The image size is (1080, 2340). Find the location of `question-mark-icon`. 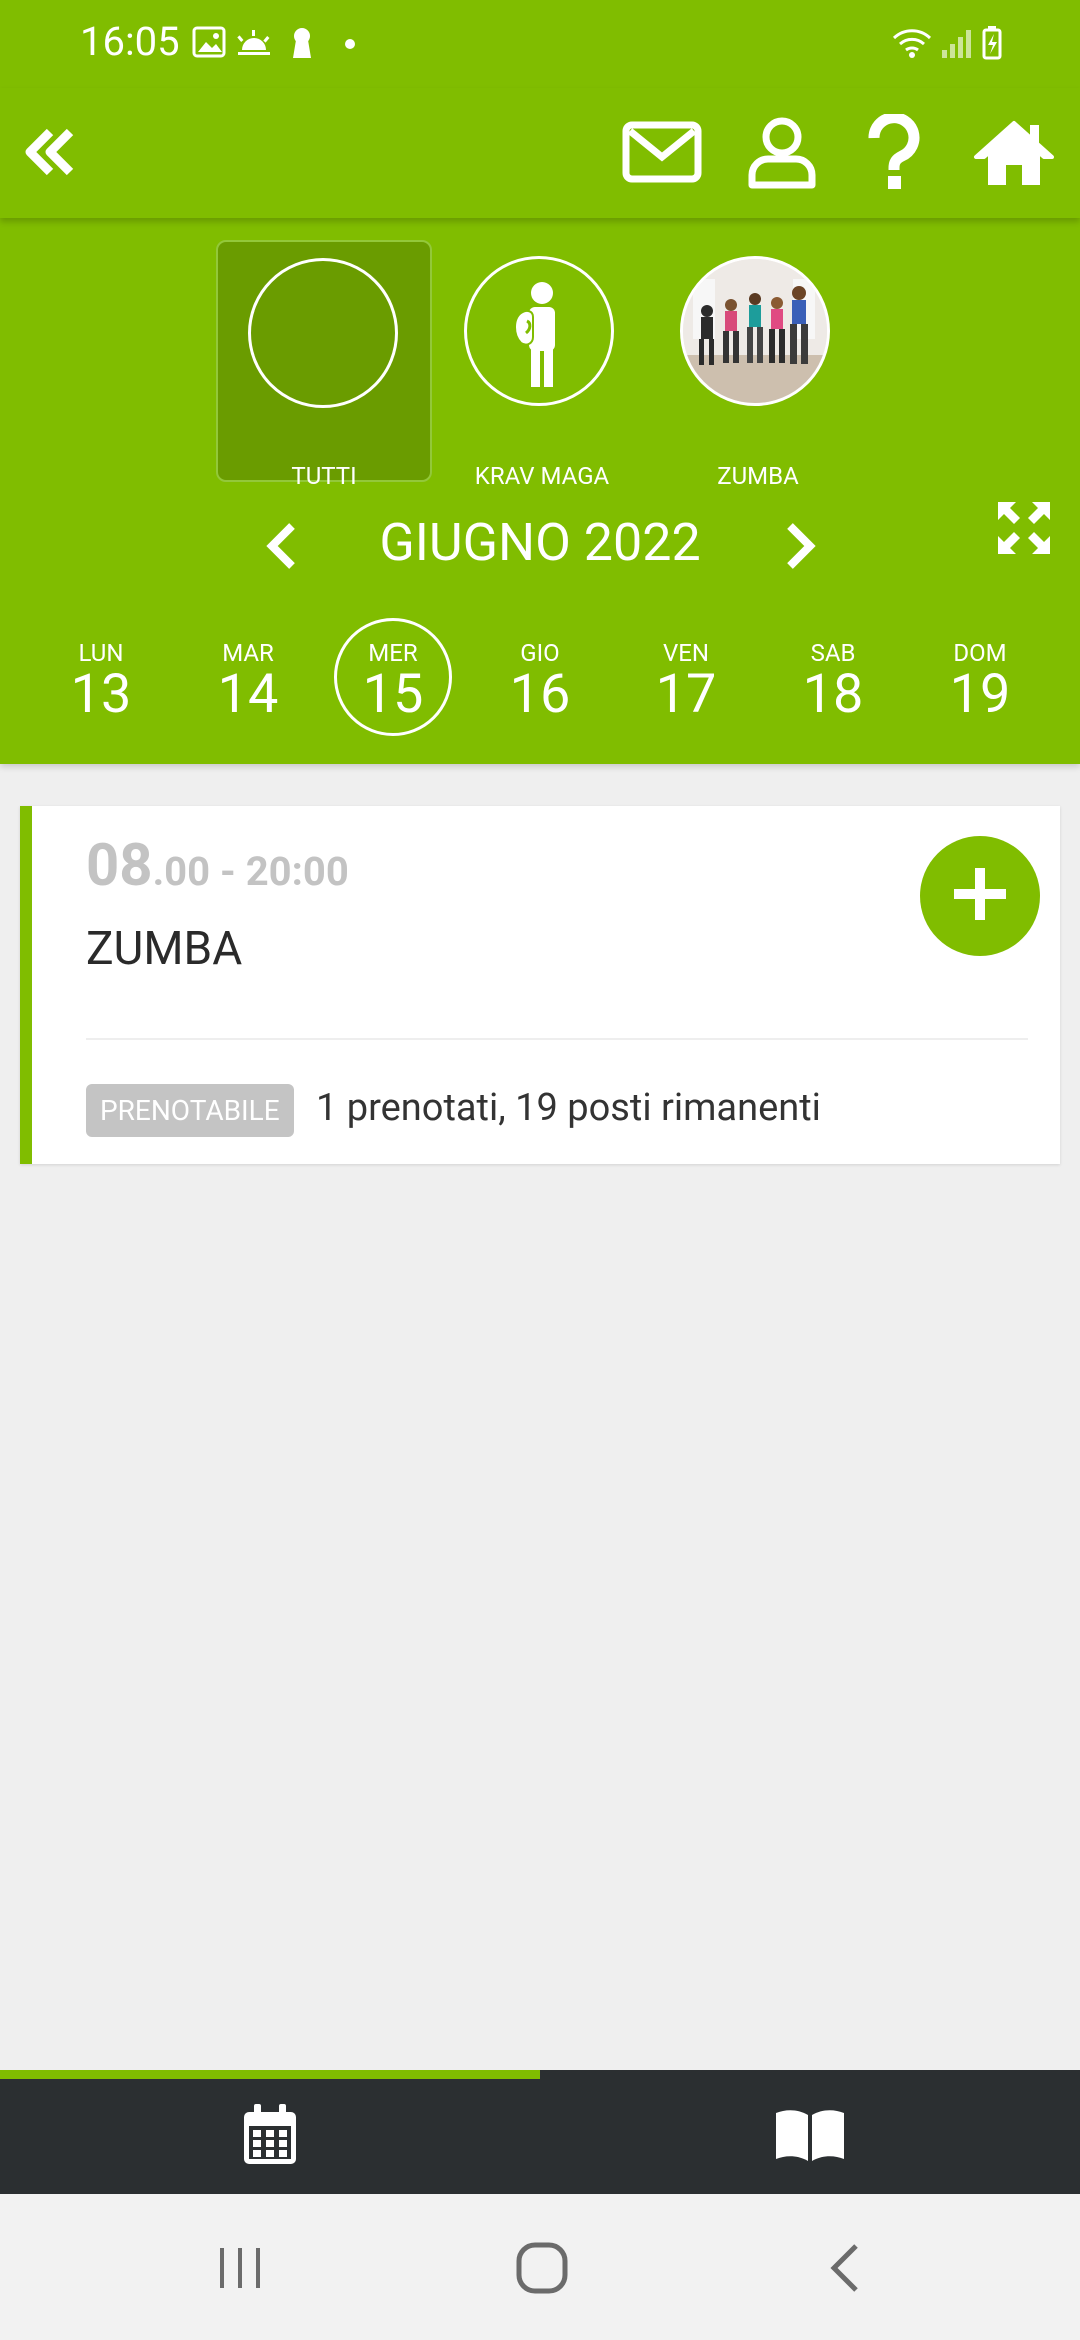

question-mark-icon is located at coordinates (894, 153).